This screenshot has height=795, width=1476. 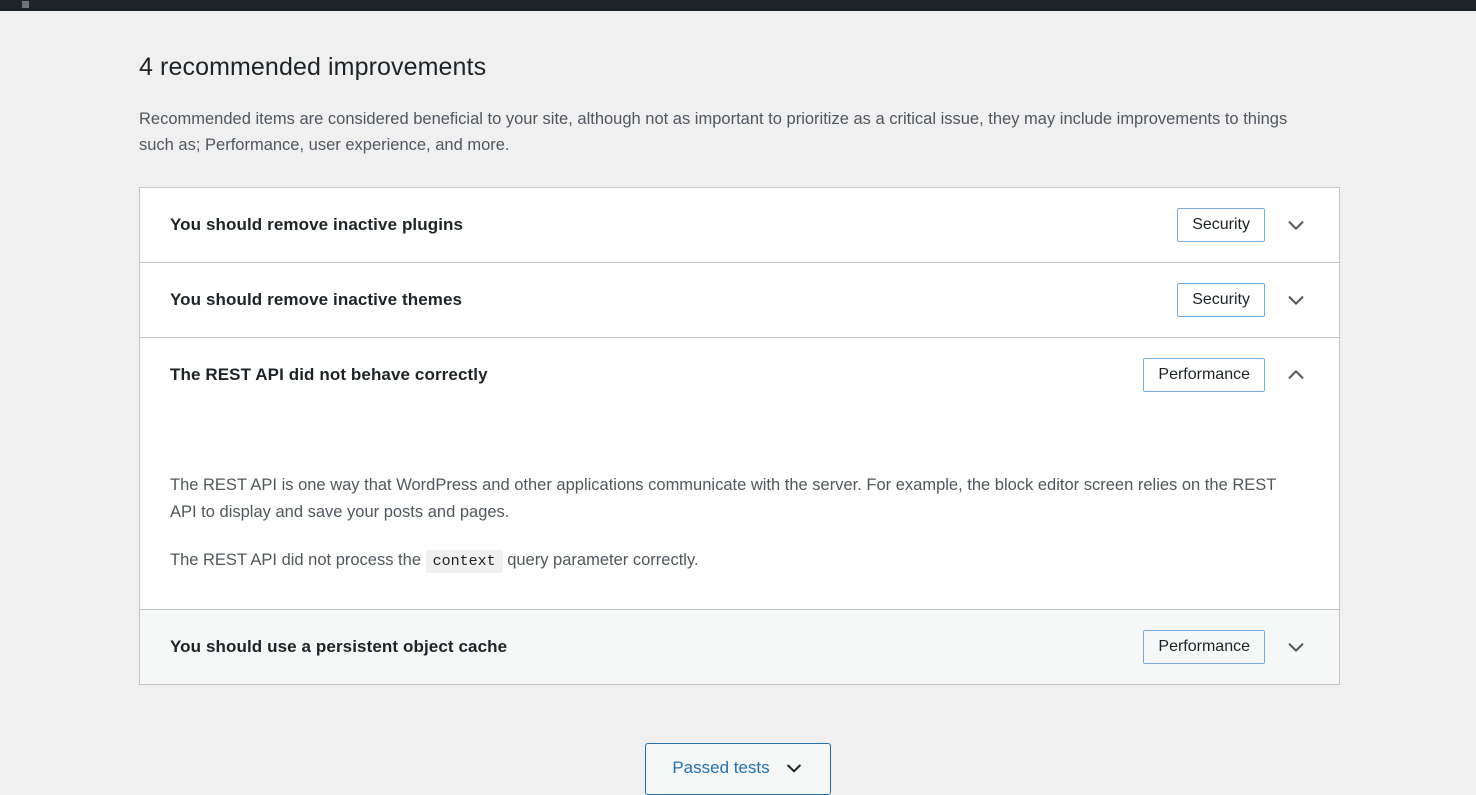 What do you see at coordinates (295, 560) in the screenshot?
I see `rest-api-paragraph-2-prefix: The REST API did not process the` at bounding box center [295, 560].